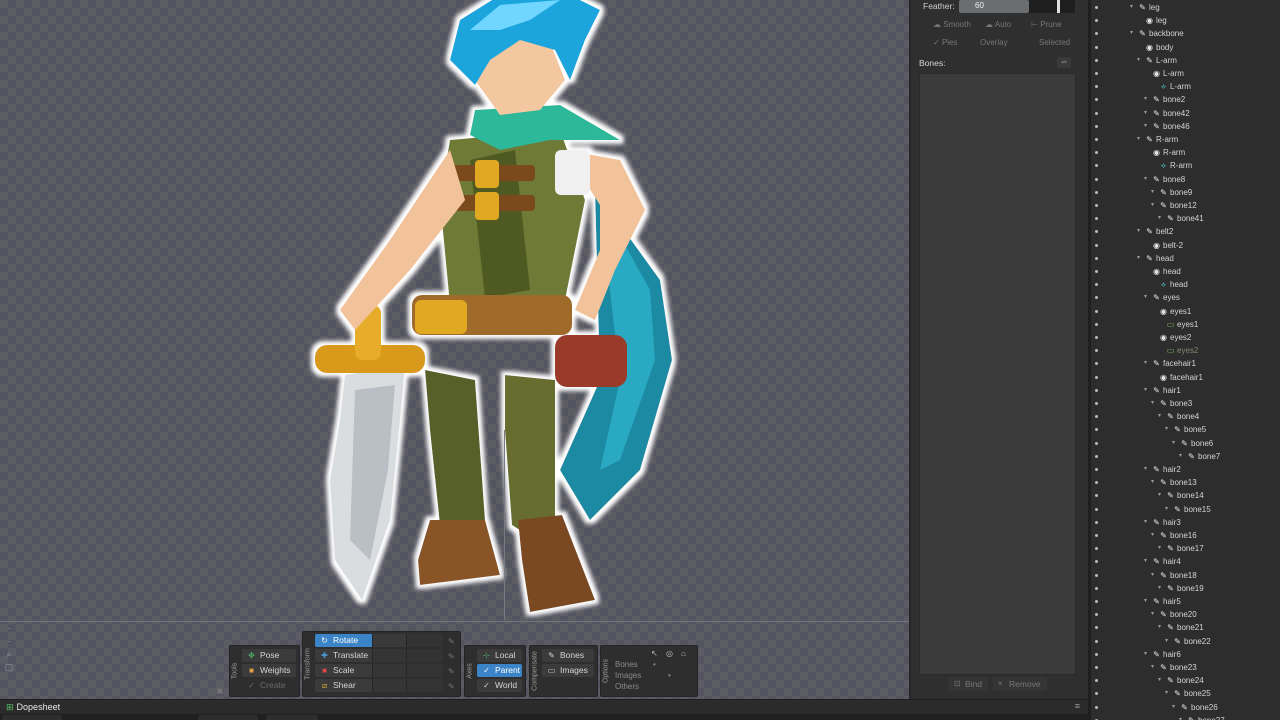 This screenshot has width=1280, height=720. Describe the element at coordinates (1185, 99) in the screenshot. I see `tree-node: ▾ ✎ bone2` at that location.